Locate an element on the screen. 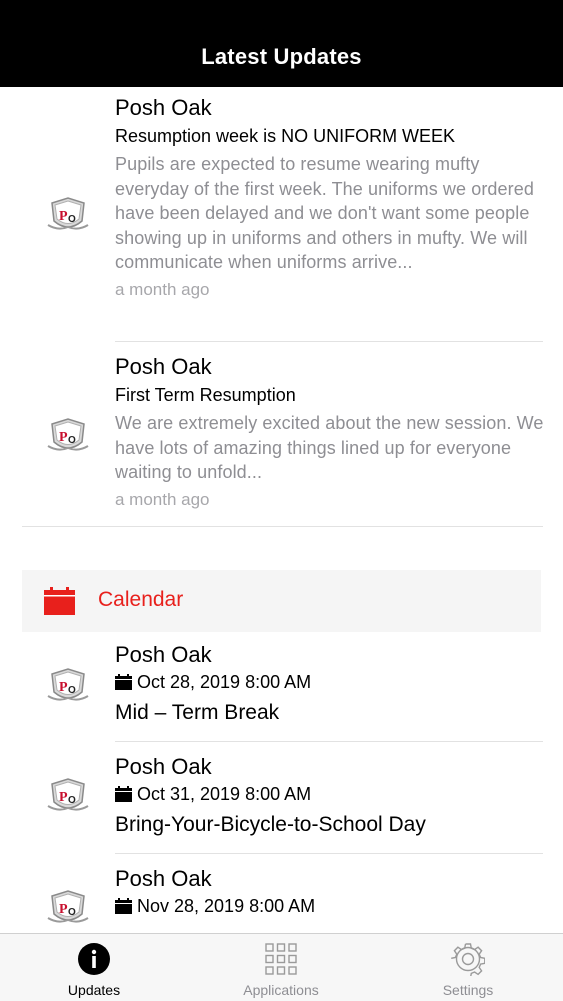  event-title: Mid – Term Break is located at coordinates (197, 712).